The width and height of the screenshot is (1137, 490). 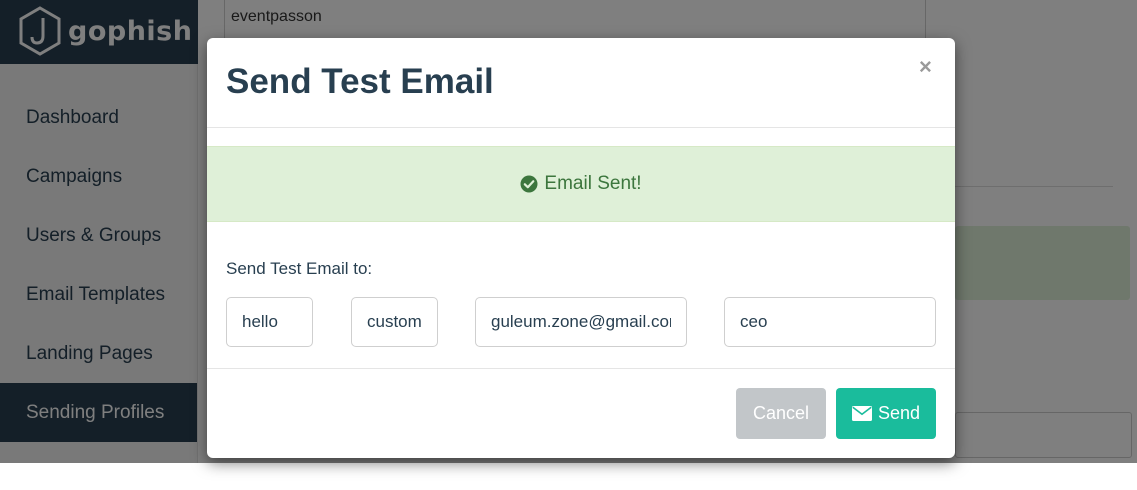 What do you see at coordinates (830, 322) in the screenshot?
I see `position-input` at bounding box center [830, 322].